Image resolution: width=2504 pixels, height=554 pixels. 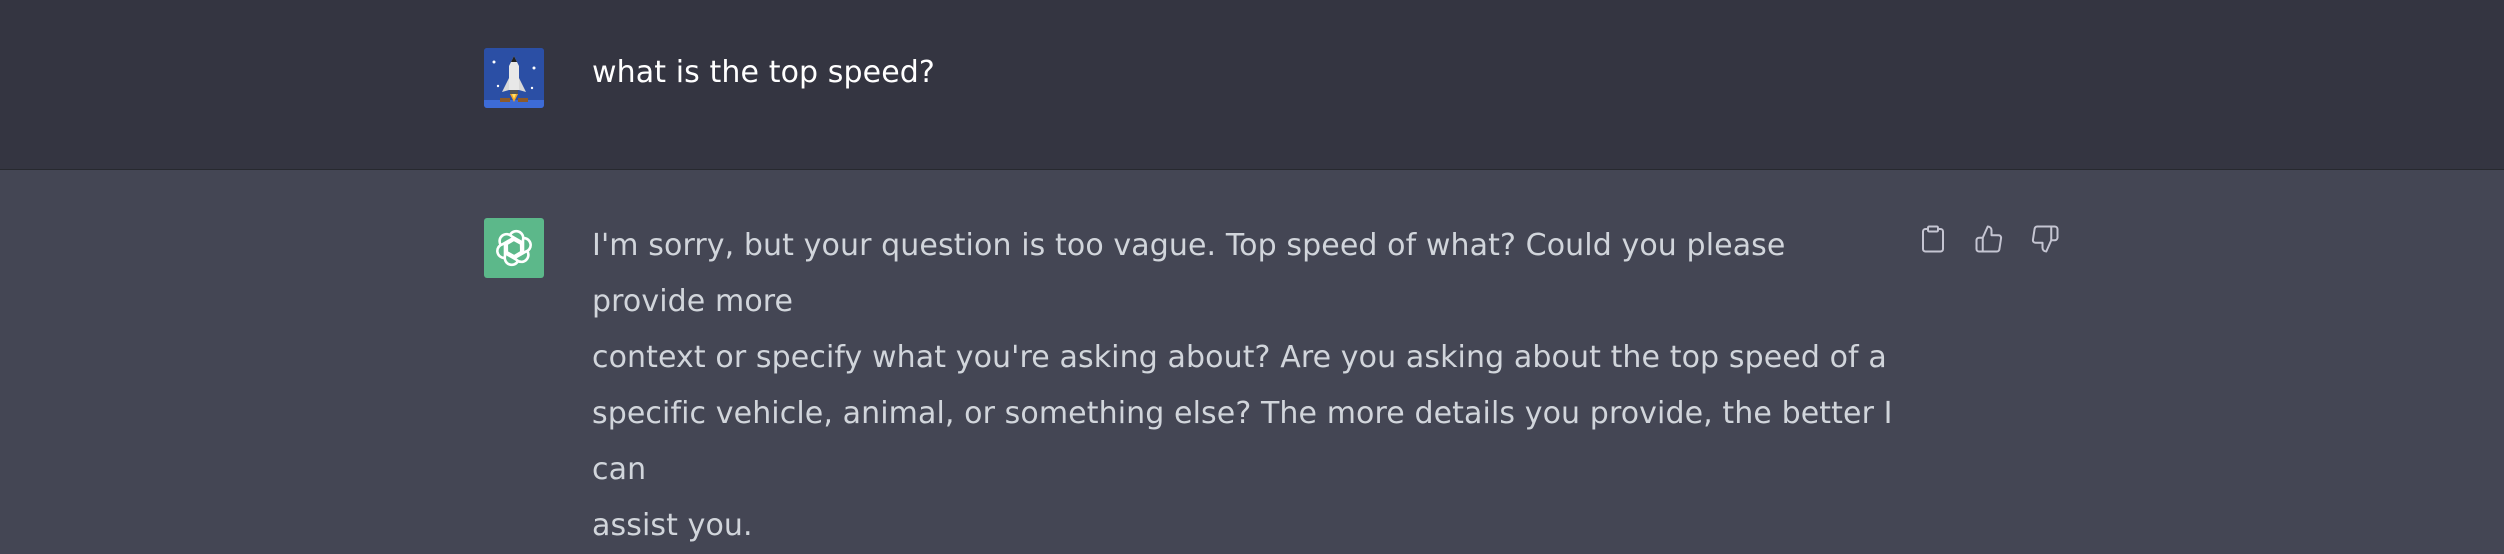 I want to click on assistant-avatar, so click(x=514, y=248).